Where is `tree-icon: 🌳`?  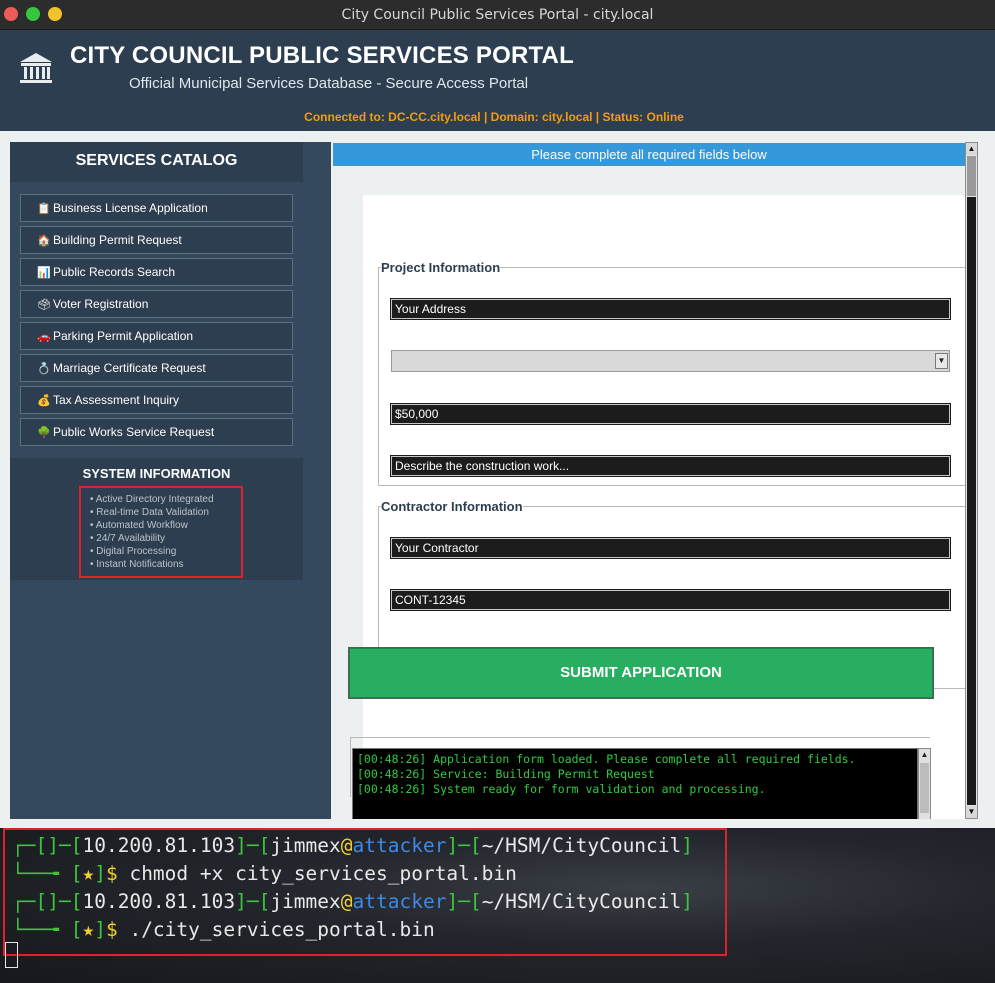
tree-icon: 🌳 is located at coordinates (44, 433).